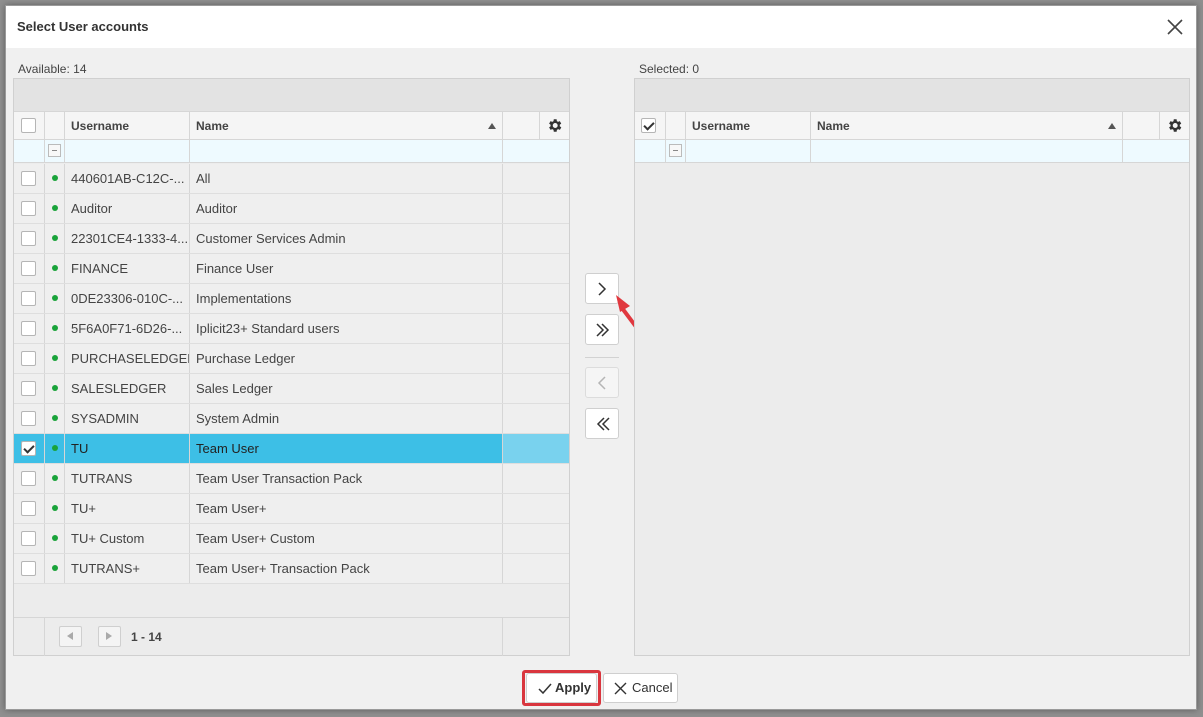  What do you see at coordinates (127, 538) in the screenshot?
I see `row-username: TU+ Custom` at bounding box center [127, 538].